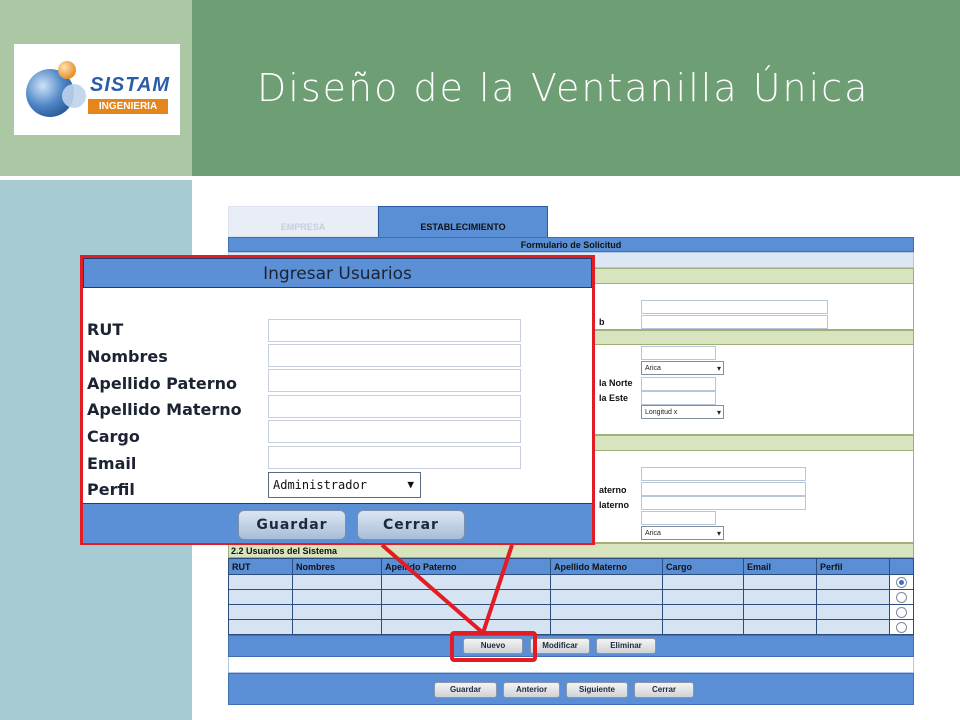  What do you see at coordinates (394, 457) in the screenshot?
I see `email-input` at bounding box center [394, 457].